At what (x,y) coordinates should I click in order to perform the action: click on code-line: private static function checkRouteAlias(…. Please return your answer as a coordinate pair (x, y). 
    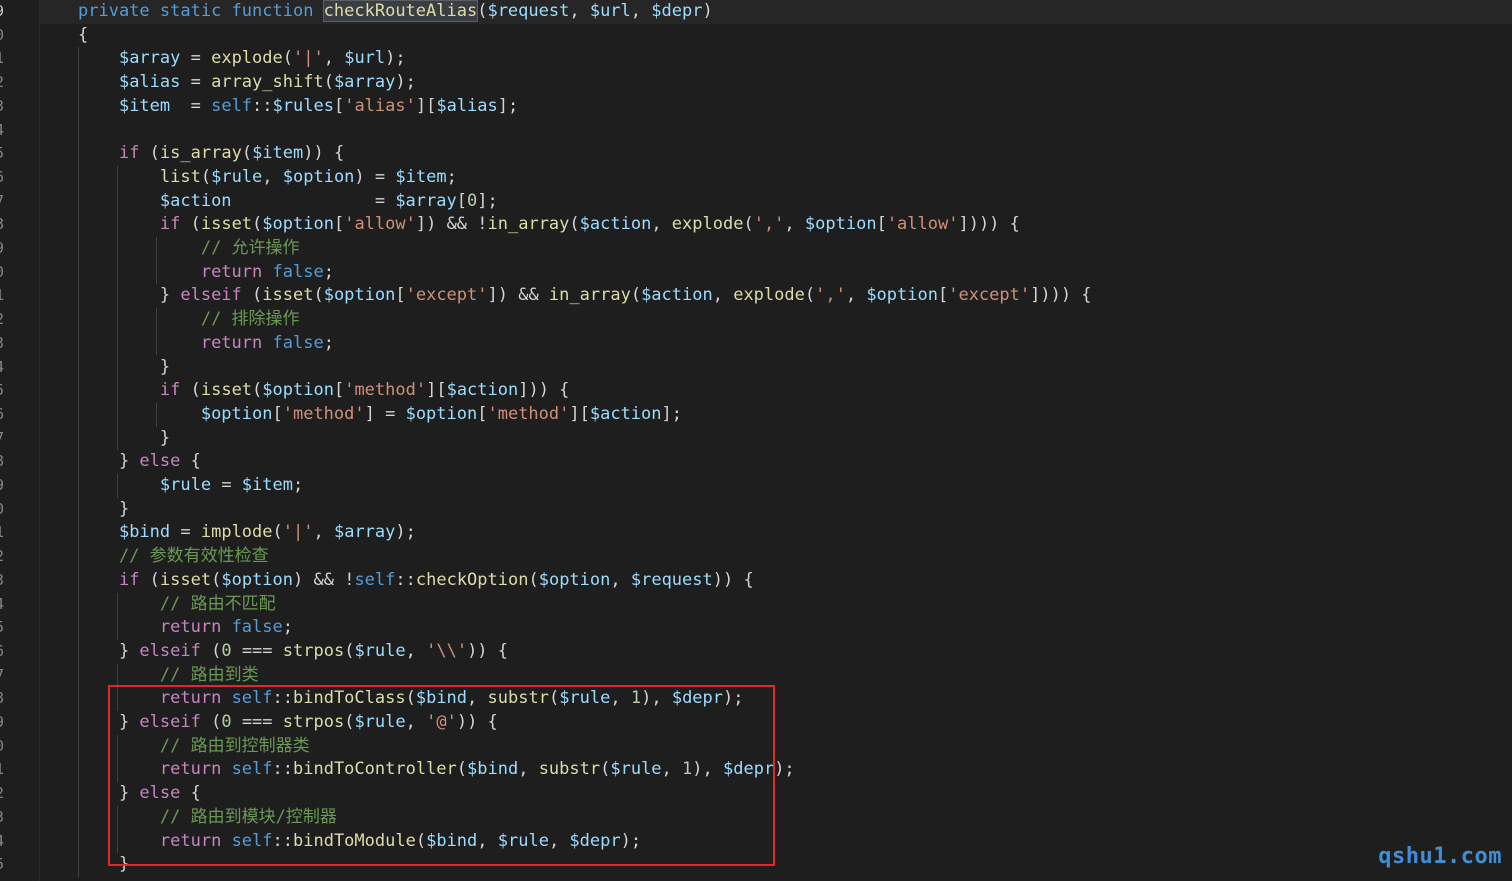
    Looking at the image, I should click on (395, 12).